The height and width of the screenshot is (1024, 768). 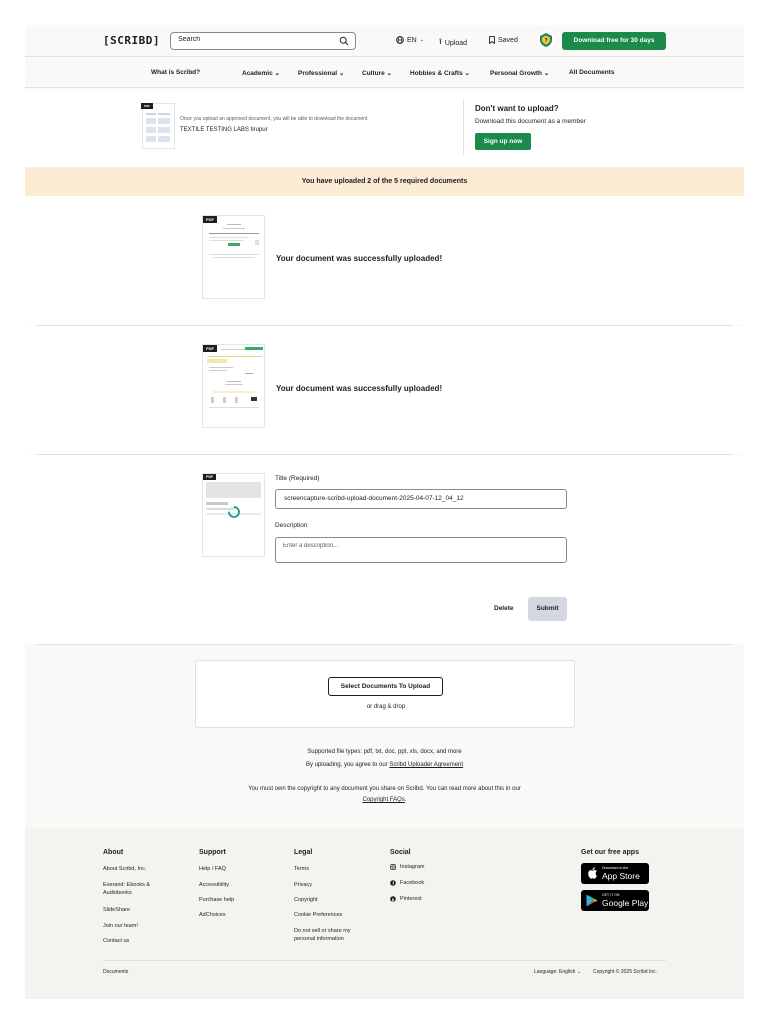 What do you see at coordinates (301, 869) in the screenshot?
I see `footer-link: Terms` at bounding box center [301, 869].